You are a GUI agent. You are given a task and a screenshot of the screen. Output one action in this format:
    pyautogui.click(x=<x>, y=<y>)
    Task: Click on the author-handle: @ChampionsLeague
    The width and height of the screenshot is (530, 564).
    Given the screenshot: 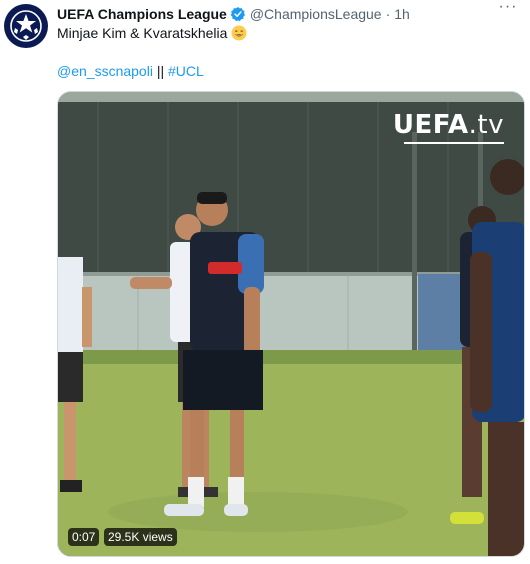 What is the action you would take?
    pyautogui.click(x=316, y=14)
    